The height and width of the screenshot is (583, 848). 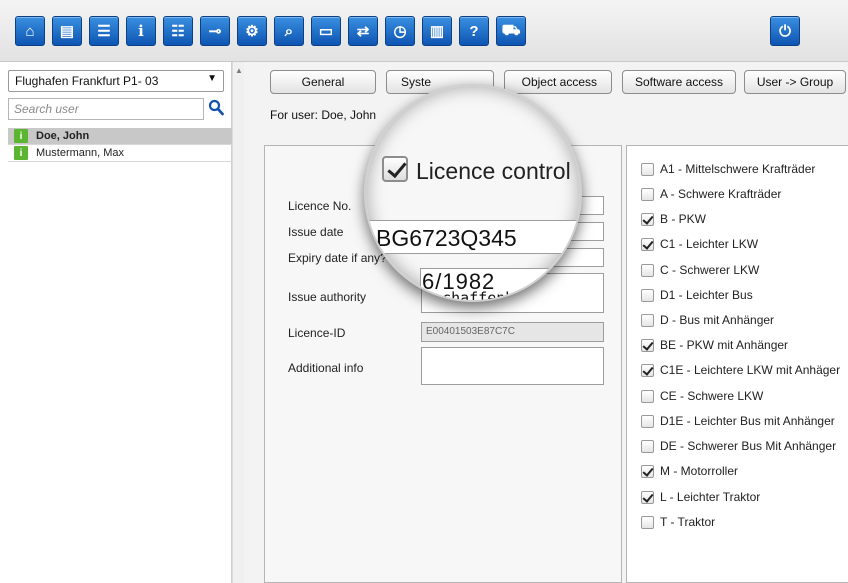 I want to click on licence-class-m: M - Motorroller, so click(x=689, y=471).